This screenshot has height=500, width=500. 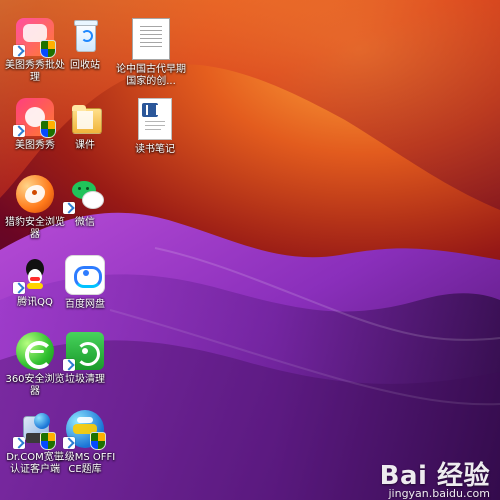 What do you see at coordinates (85, 463) in the screenshot?
I see `desktop-icon-label: 二级MS OFFICE题库` at bounding box center [85, 463].